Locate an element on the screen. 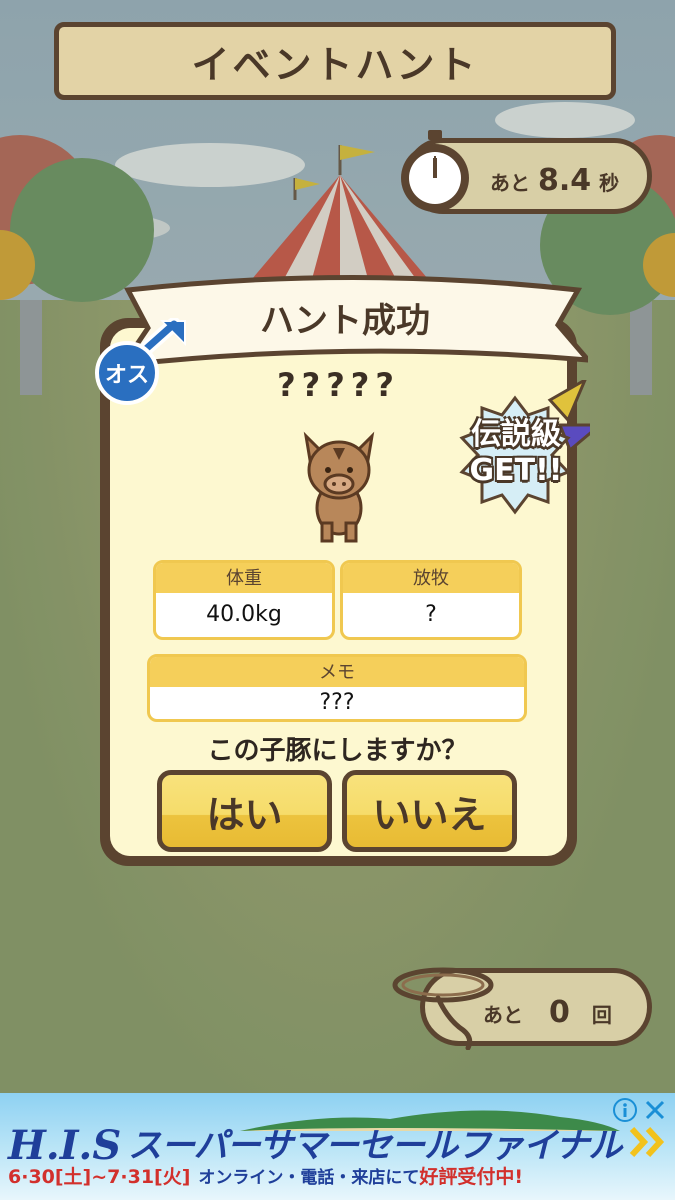 The image size is (675, 1200). title-board: イベントハント is located at coordinates (335, 61).